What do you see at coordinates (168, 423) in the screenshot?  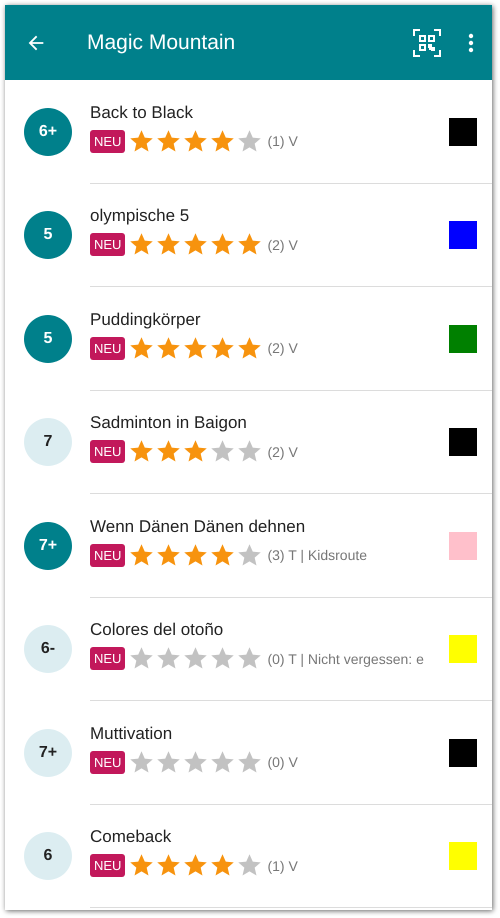 I see `route-name: Sadminton in Baigon` at bounding box center [168, 423].